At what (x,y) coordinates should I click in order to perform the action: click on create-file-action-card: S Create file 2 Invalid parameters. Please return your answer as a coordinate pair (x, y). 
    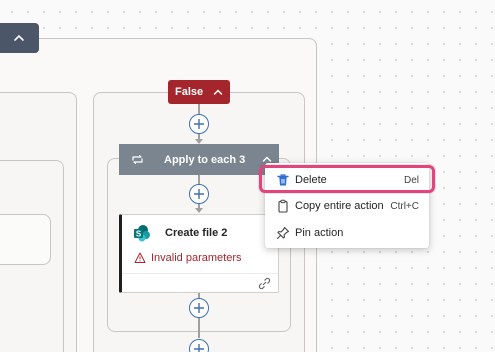
    Looking at the image, I should click on (199, 253).